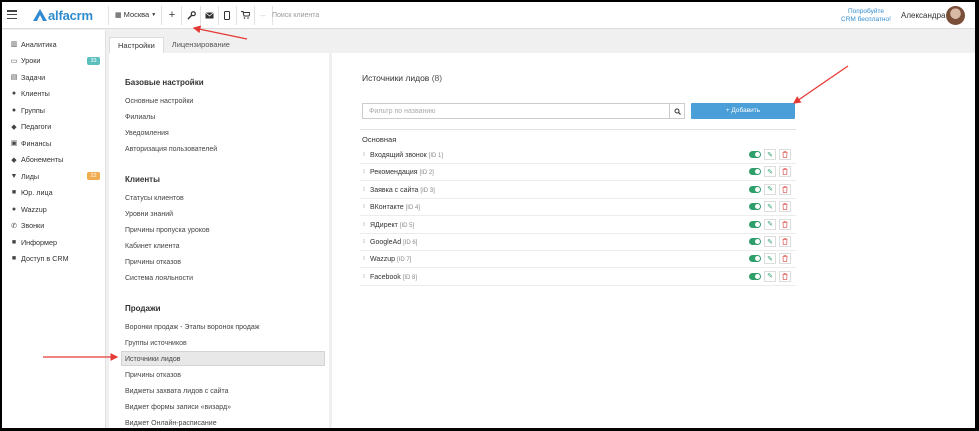 The width and height of the screenshot is (979, 431). Describe the element at coordinates (167, 230) in the screenshot. I see `settings-link: Причины пропуска уроков` at that location.